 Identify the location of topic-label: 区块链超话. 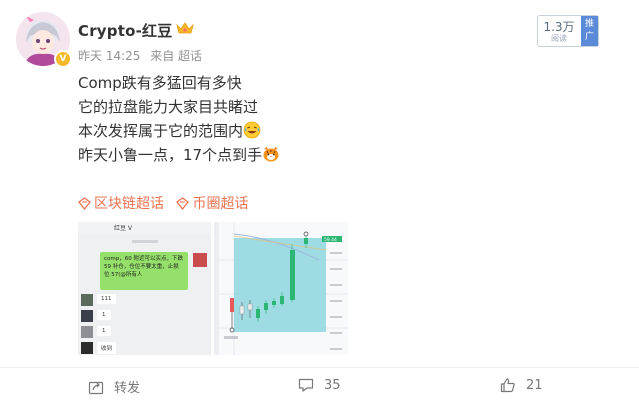
(129, 204).